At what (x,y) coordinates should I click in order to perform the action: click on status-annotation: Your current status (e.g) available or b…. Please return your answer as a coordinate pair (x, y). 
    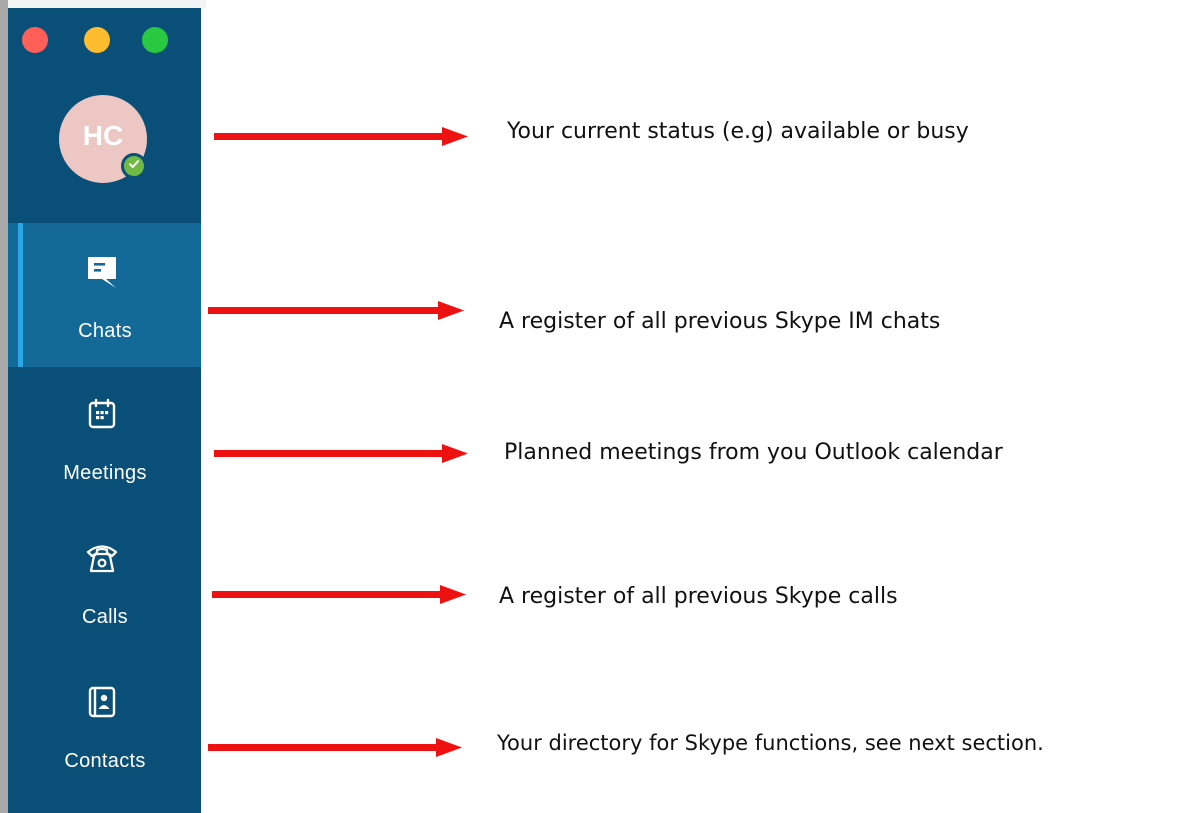
    Looking at the image, I should click on (738, 131).